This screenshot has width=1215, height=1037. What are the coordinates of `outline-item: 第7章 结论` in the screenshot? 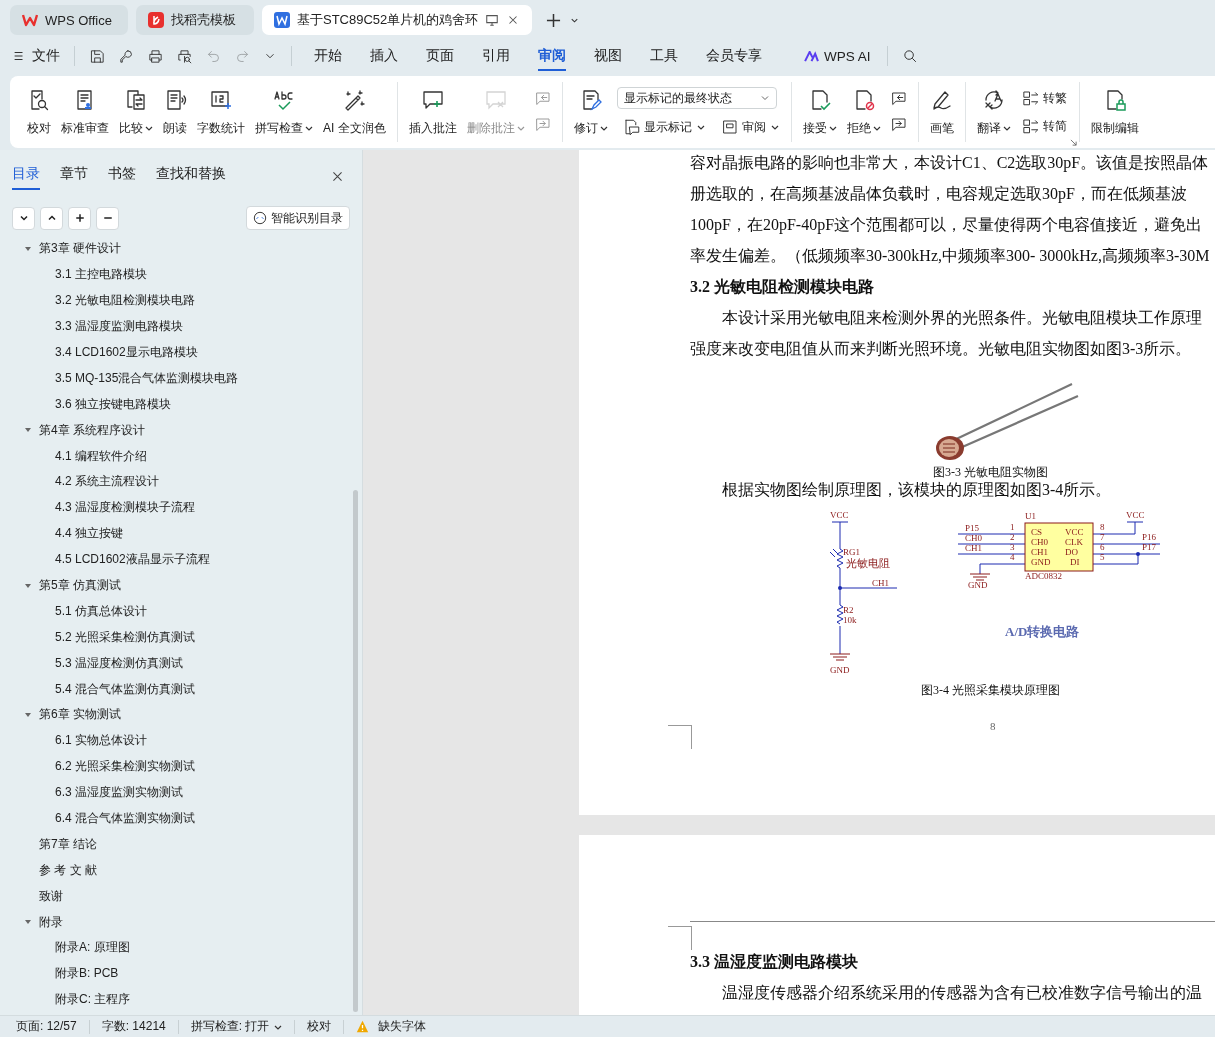 It's located at (68, 844).